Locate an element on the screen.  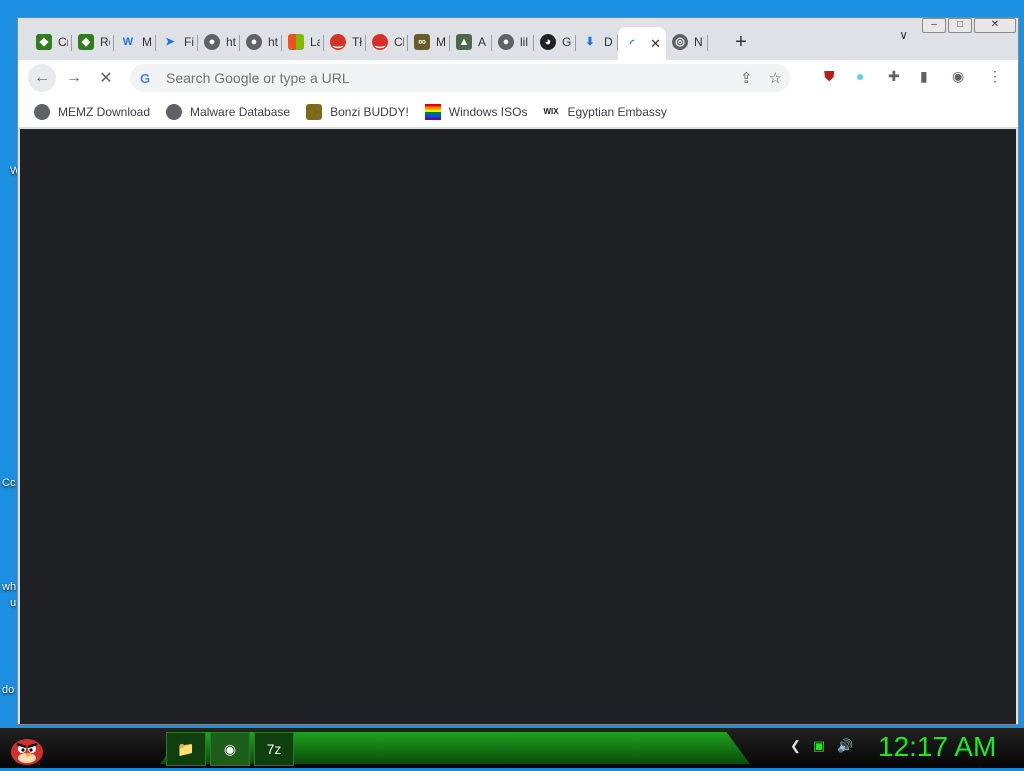
chrome-menu-button: ⋮ is located at coordinates (995, 76).